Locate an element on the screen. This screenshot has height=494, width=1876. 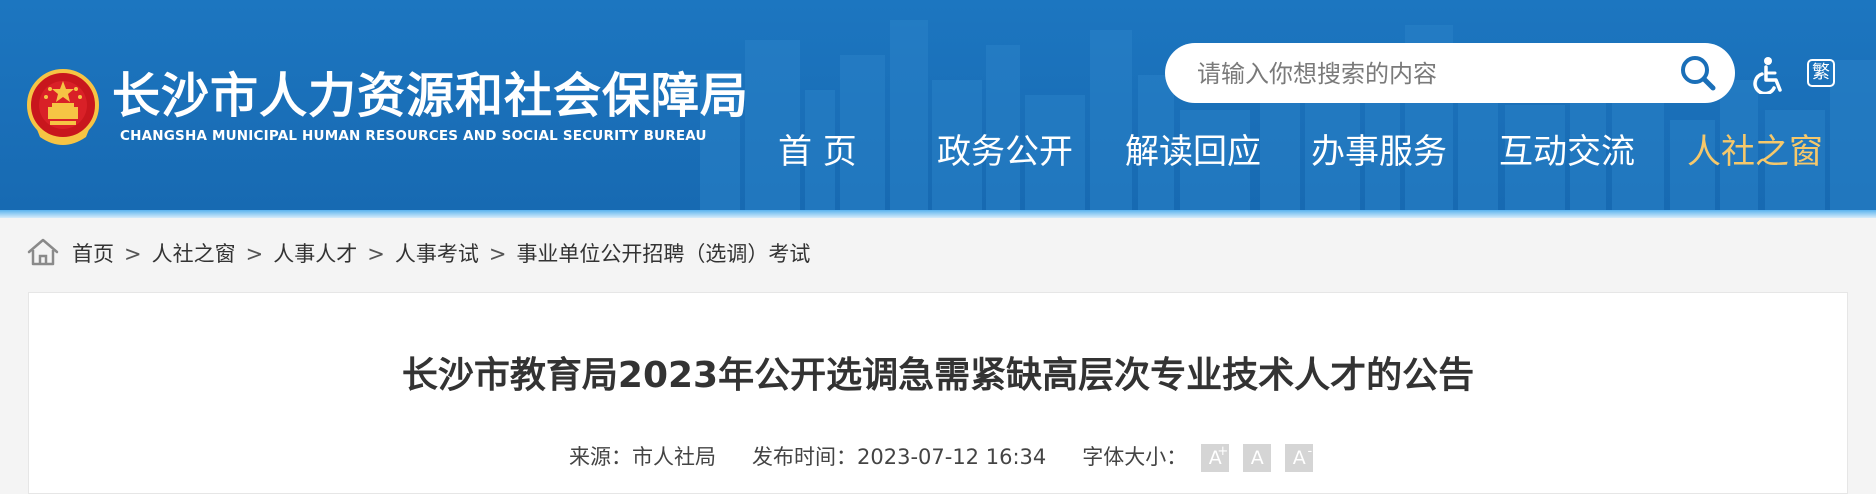
article-source: 来源：市人社局 is located at coordinates (642, 457).